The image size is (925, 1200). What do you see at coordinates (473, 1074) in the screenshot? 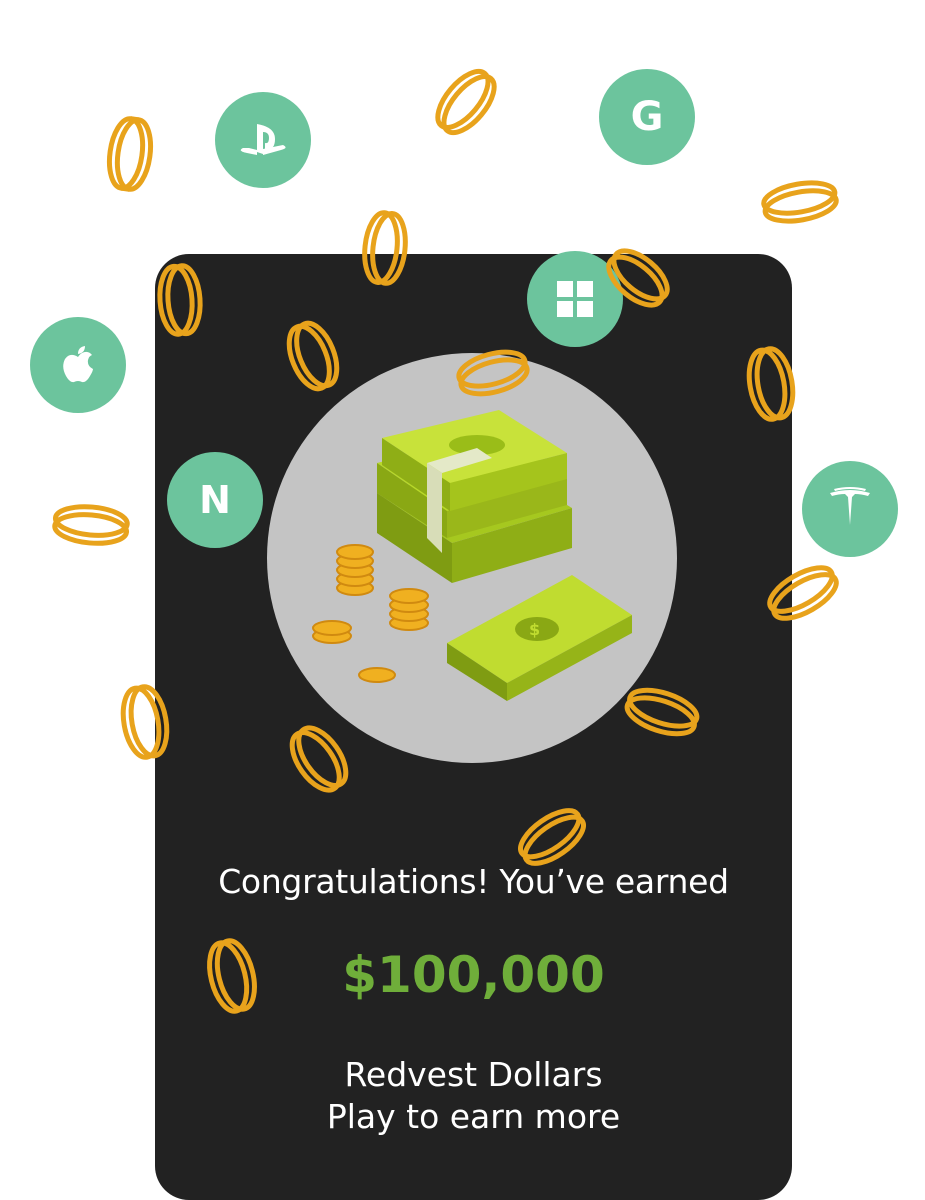
I see `currency-label: Redvest Dollars` at bounding box center [473, 1074].